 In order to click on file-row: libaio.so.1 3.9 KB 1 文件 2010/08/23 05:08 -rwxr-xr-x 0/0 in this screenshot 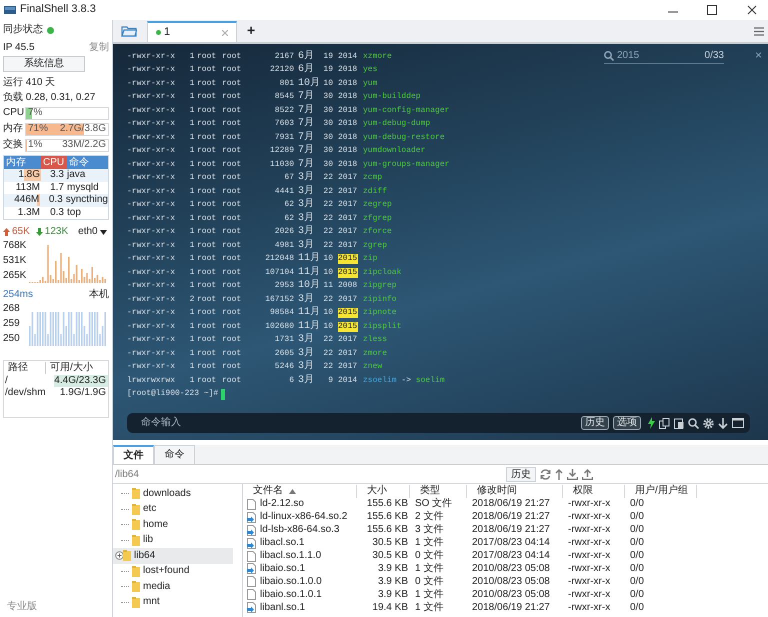, I will do `click(505, 569)`.